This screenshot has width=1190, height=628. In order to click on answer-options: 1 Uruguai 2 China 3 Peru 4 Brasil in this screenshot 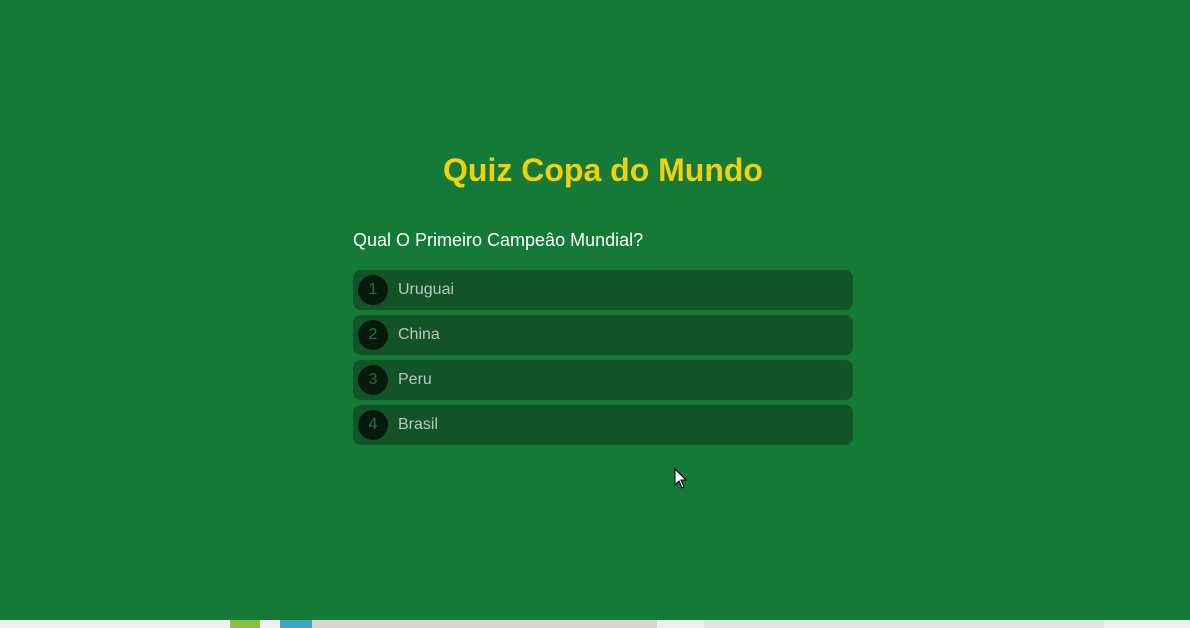, I will do `click(603, 360)`.